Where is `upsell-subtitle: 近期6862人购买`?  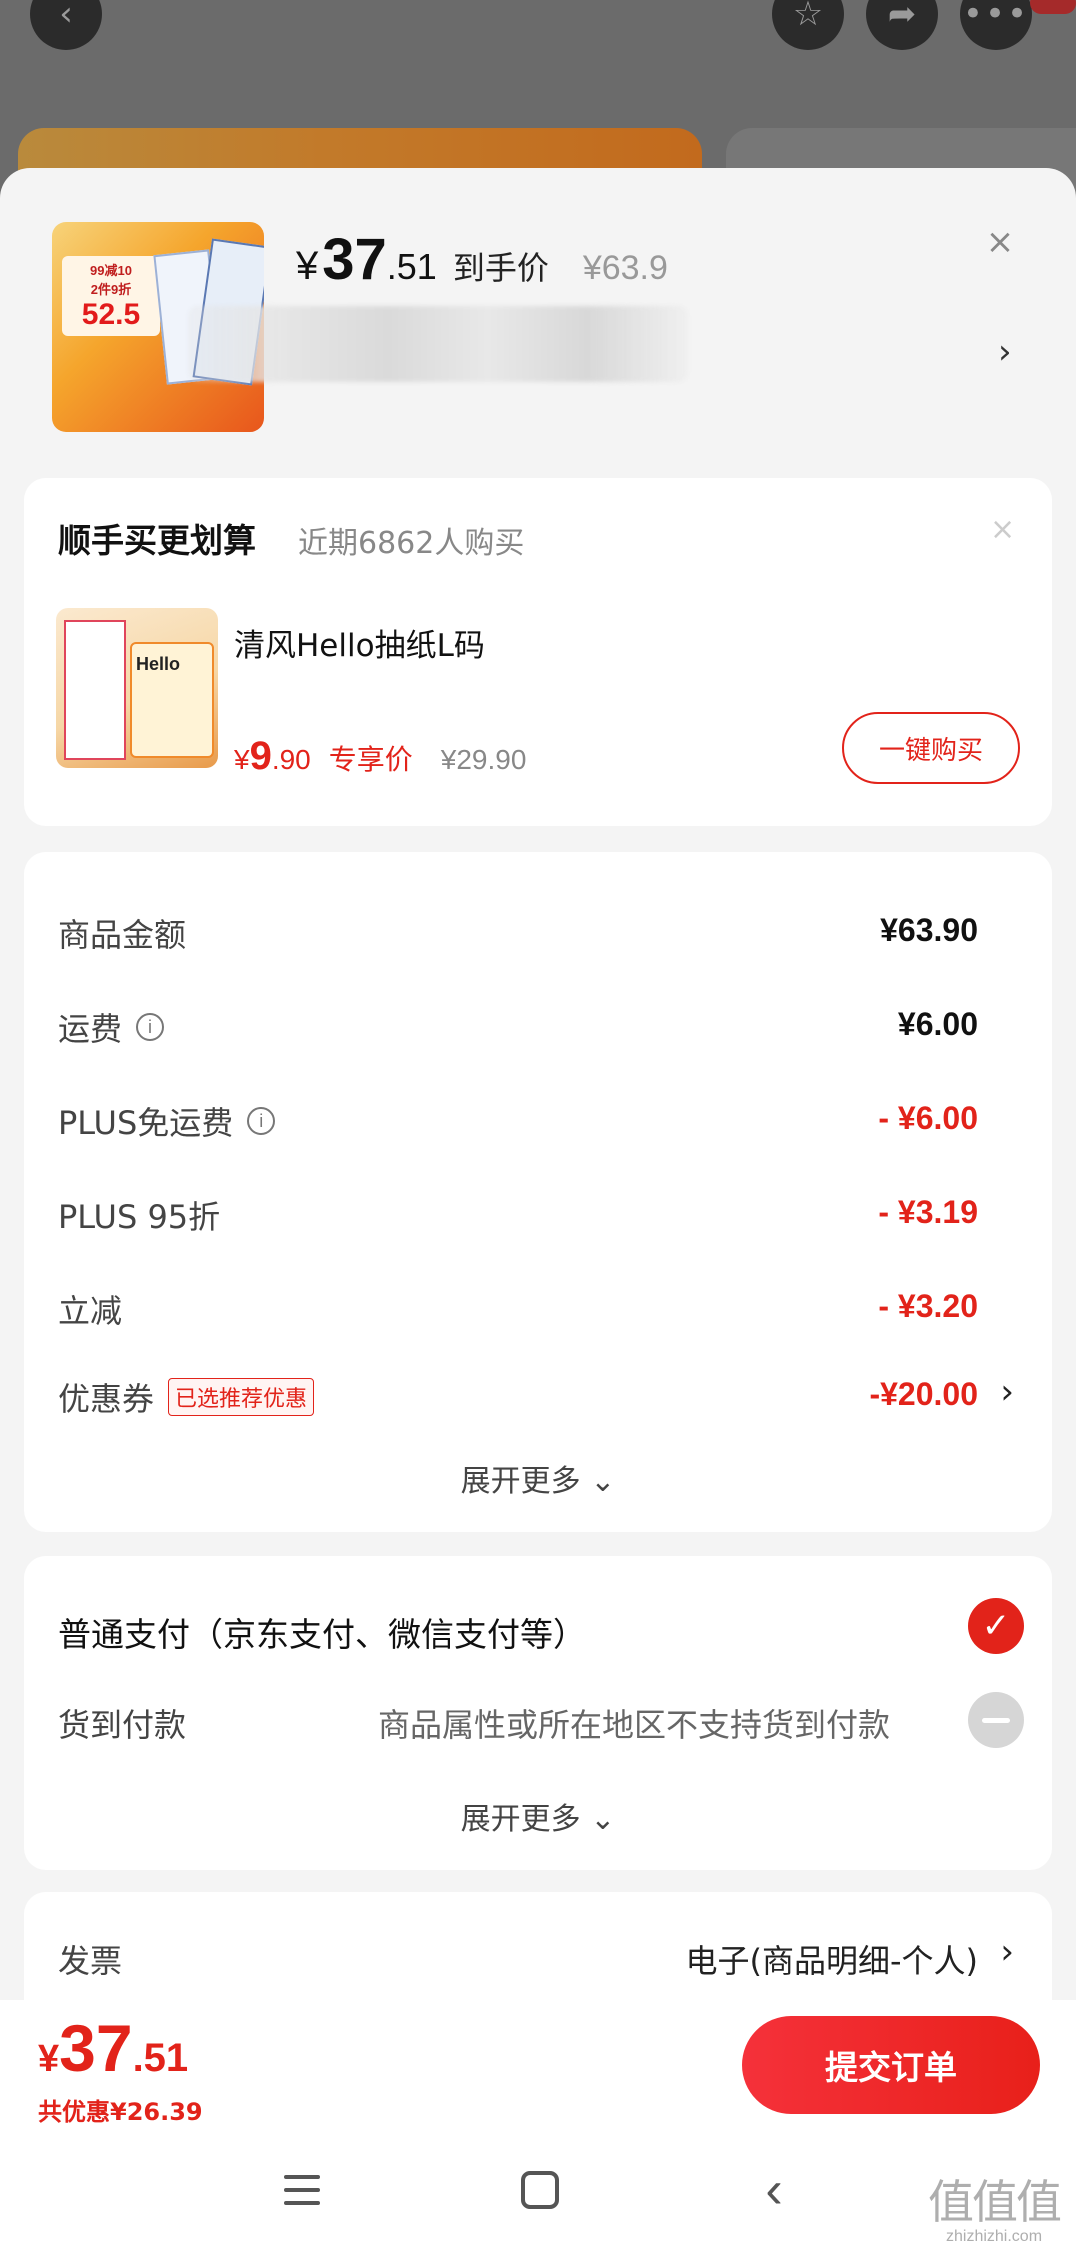
upsell-subtitle: 近期6862人购买 is located at coordinates (411, 543).